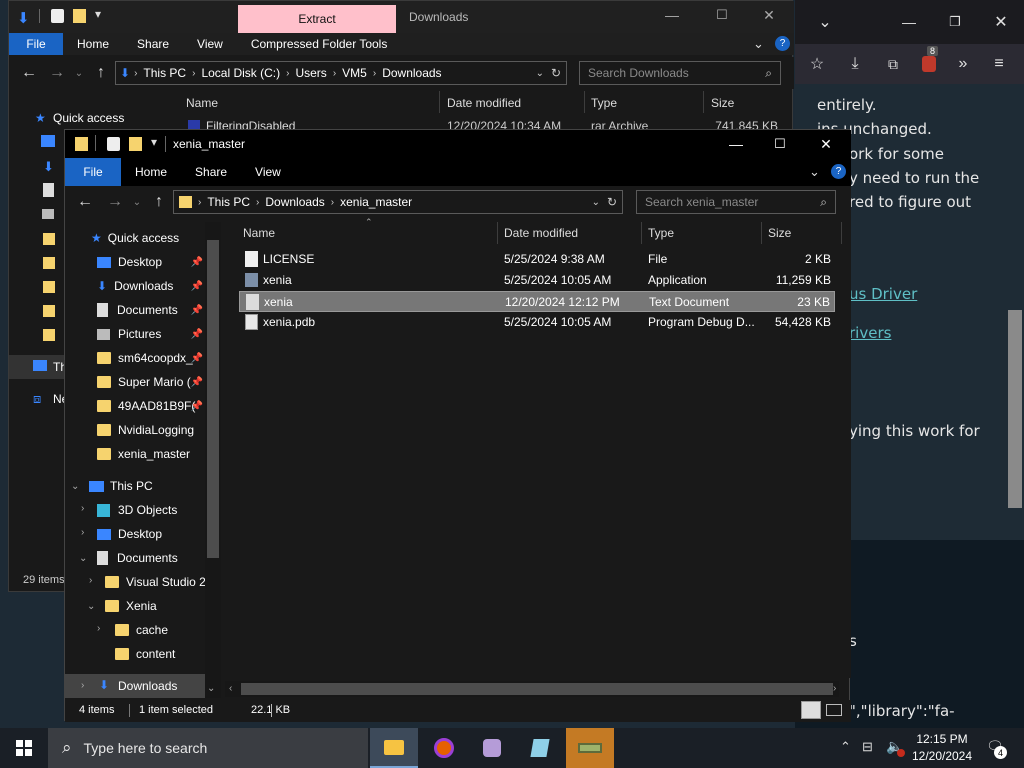 This screenshot has width=1024, height=768. Describe the element at coordinates (137, 558) in the screenshot. I see `sidebar-item-documents-pc: Documents` at that location.